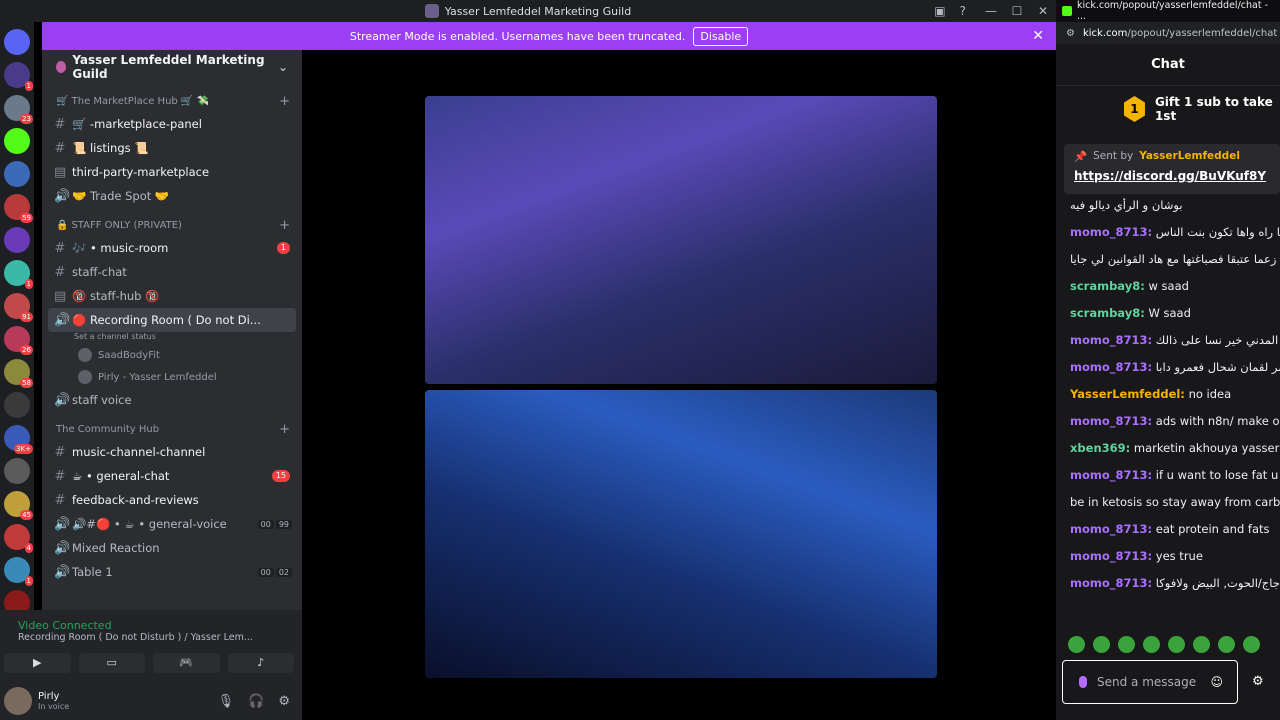  I want to click on chat-input: Send a message ☺, so click(1150, 682).